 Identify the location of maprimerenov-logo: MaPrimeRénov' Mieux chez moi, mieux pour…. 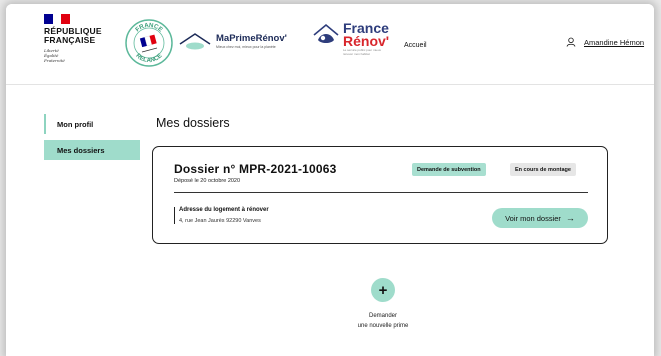
(232, 41).